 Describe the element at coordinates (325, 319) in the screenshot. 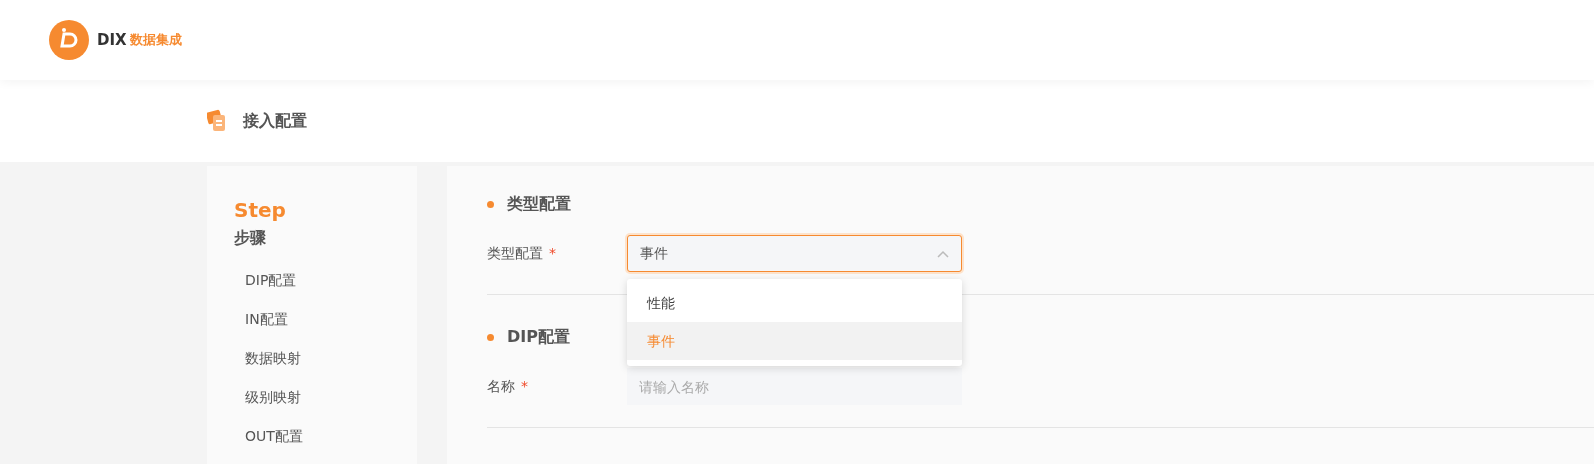

I see `step-link: IN配置` at that location.